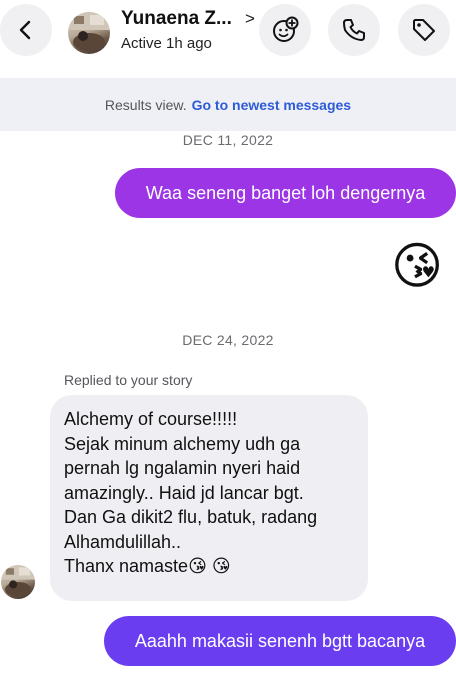 This screenshot has width=456, height=690. I want to click on date-separator: DEC 11, 2022, so click(228, 140).